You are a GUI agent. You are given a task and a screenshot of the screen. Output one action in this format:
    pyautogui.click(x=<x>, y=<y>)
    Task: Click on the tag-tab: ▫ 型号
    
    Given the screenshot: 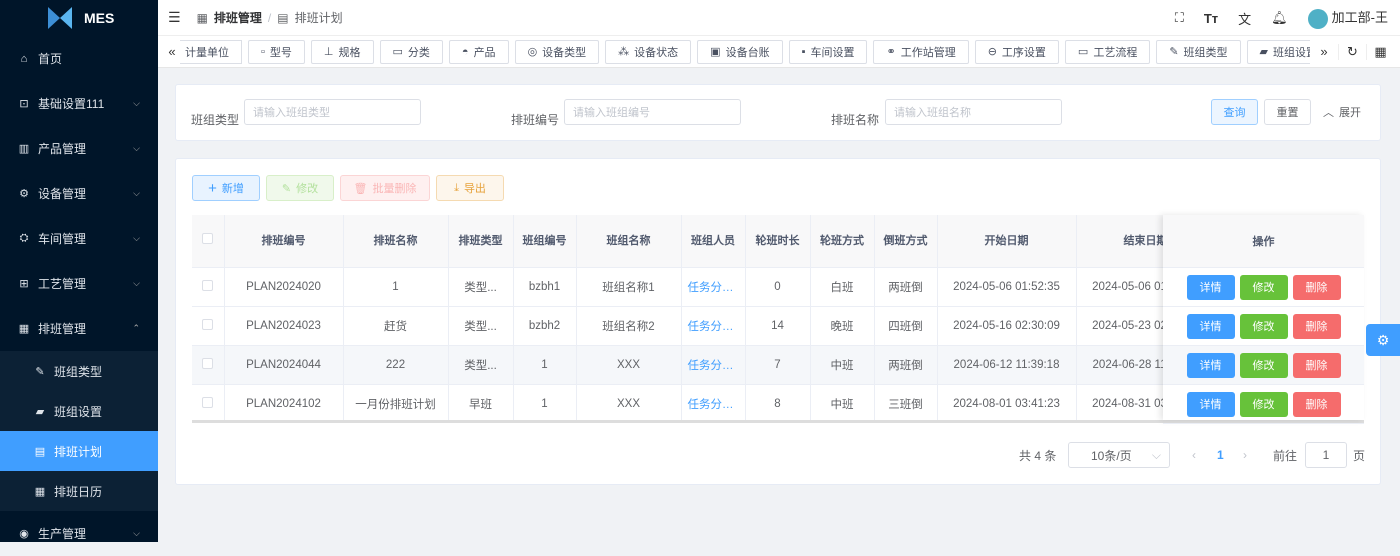 What is the action you would take?
    pyautogui.click(x=276, y=51)
    